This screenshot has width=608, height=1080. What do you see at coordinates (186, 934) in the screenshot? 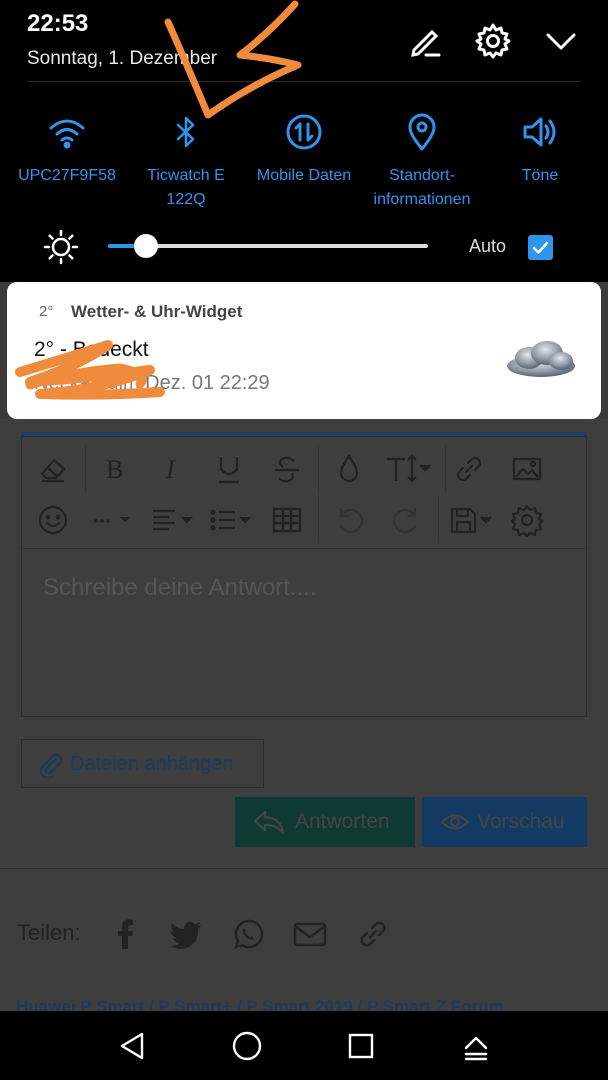
I see `twitter-icon` at bounding box center [186, 934].